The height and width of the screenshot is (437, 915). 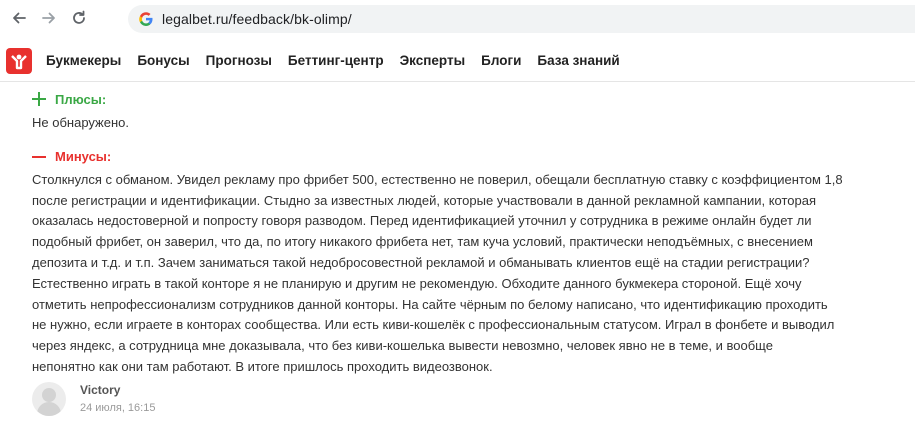 What do you see at coordinates (336, 60) in the screenshot?
I see `menu-item-betting-center: Беттинг-центр` at bounding box center [336, 60].